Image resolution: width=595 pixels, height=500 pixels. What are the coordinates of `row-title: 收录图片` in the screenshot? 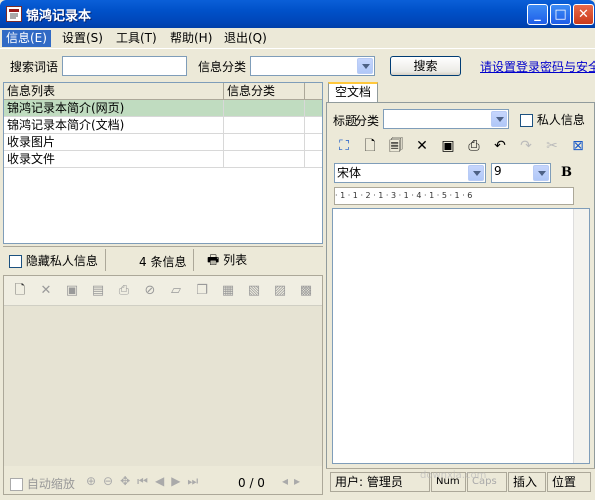 It's located at (114, 142).